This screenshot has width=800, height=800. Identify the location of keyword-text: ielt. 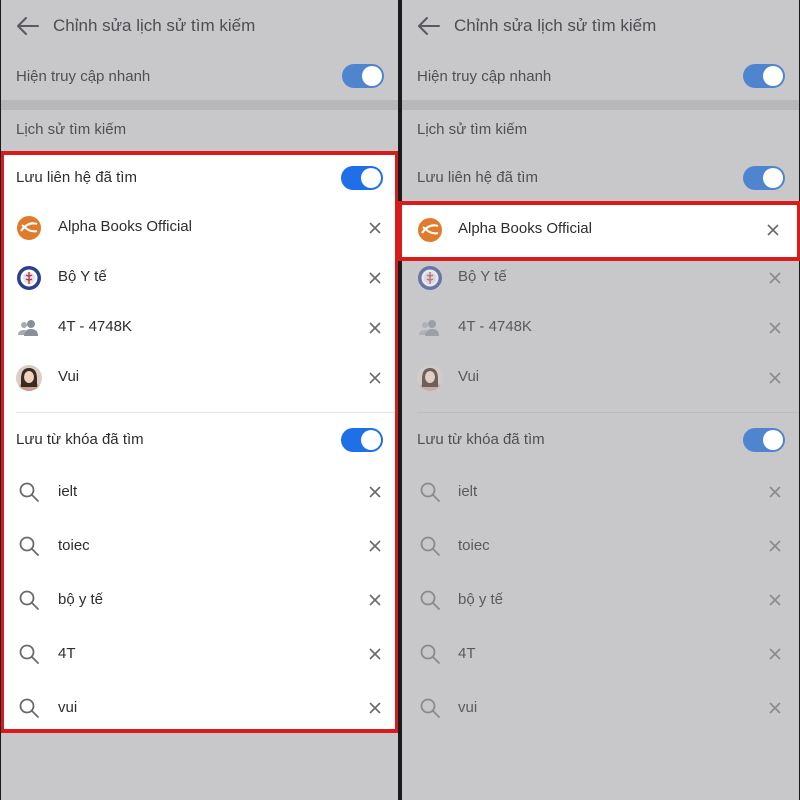
(468, 491).